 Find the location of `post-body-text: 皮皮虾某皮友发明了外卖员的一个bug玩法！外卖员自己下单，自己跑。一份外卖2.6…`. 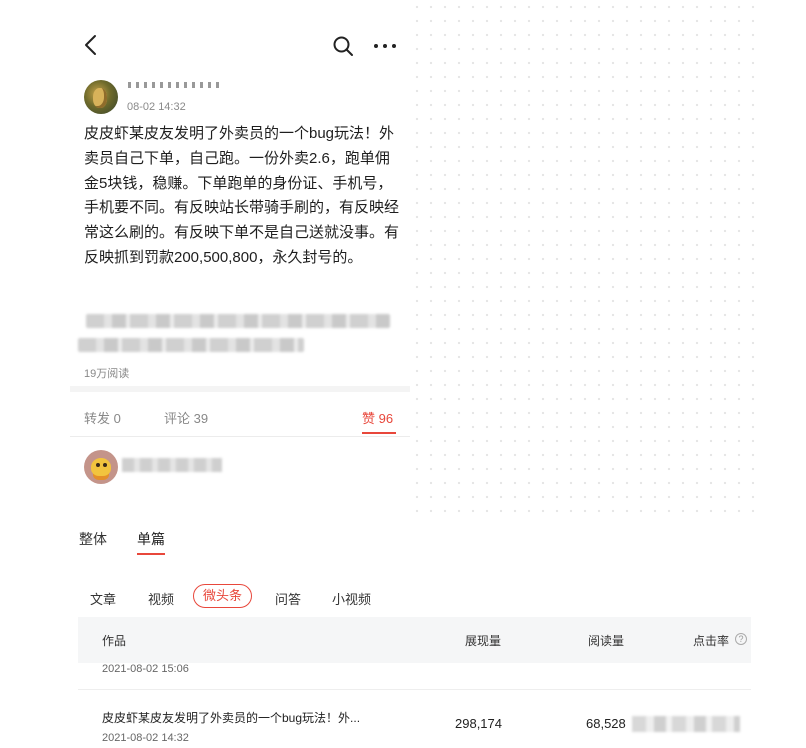

post-body-text: 皮皮虾某皮友发明了外卖员的一个bug玩法！外卖员自己下单，自己跑。一份外卖2.6… is located at coordinates (242, 195).